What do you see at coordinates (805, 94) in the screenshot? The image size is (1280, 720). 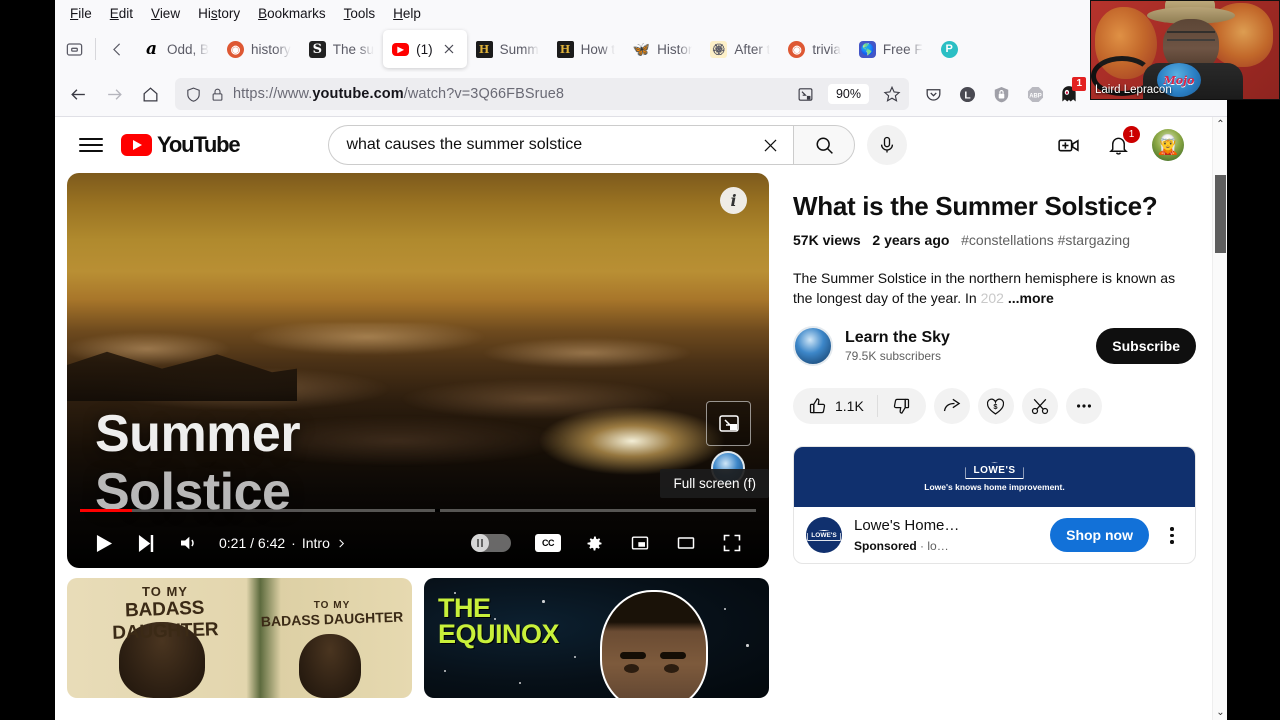 I see `reader-mode-icon` at bounding box center [805, 94].